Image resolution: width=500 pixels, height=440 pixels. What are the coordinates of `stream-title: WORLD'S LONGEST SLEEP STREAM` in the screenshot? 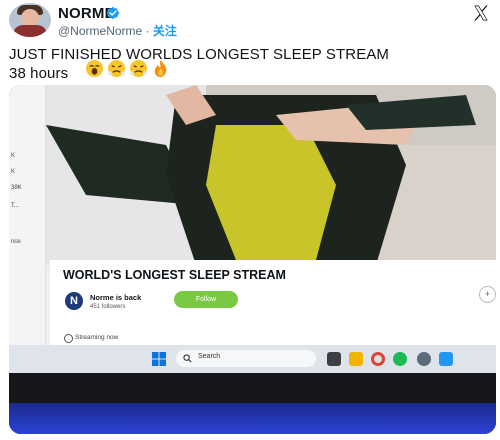 It's located at (174, 275).